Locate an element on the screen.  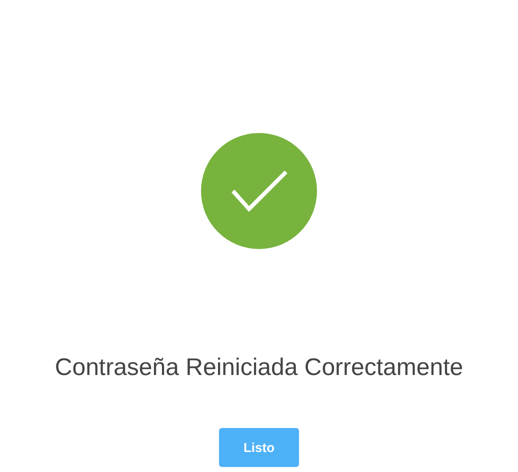
done-button: Listo is located at coordinates (259, 447).